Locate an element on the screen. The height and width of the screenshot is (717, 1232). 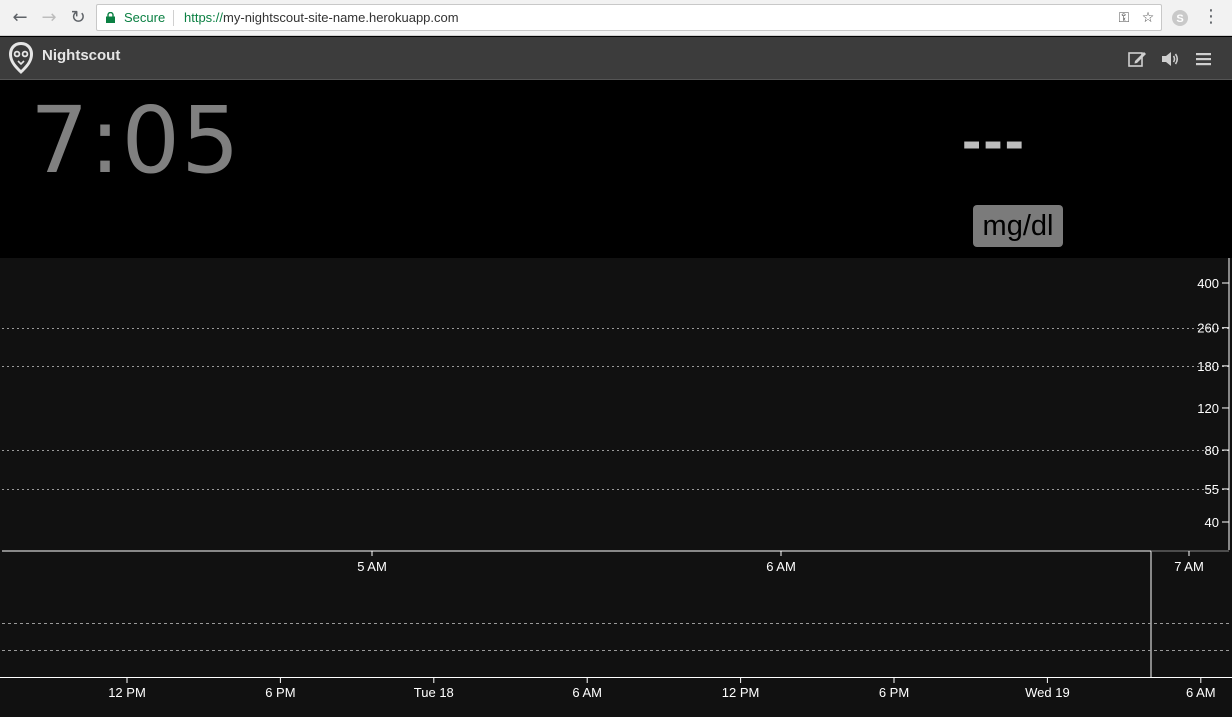
x-tick-label: 5 AM is located at coordinates (372, 566).